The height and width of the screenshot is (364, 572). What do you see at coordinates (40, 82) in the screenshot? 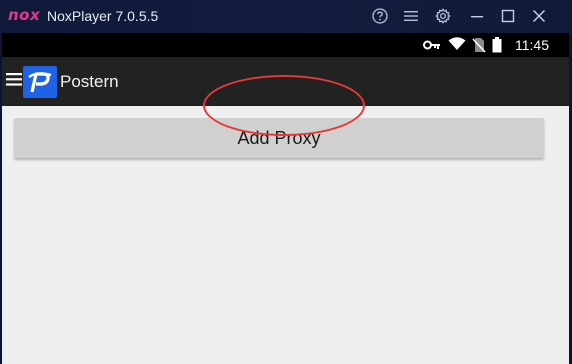
I see `postern-logo` at bounding box center [40, 82].